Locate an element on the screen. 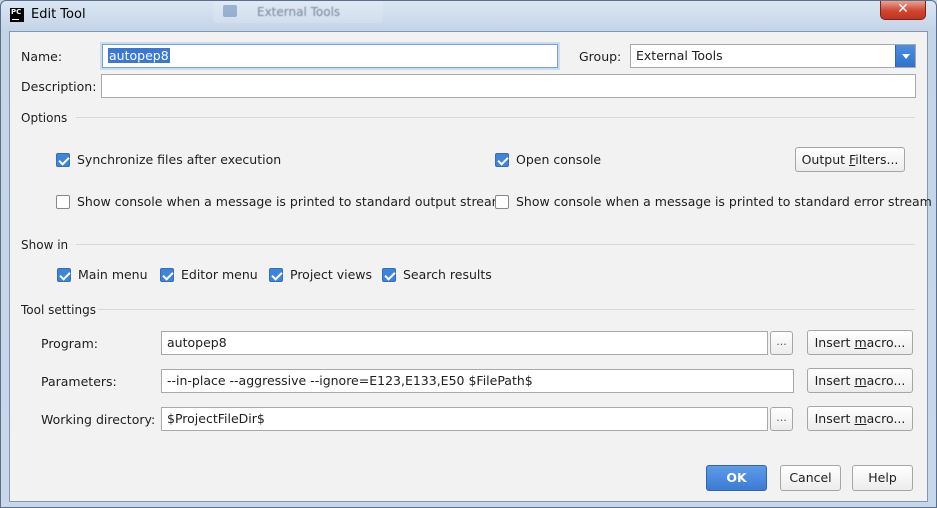 This screenshot has width=937, height=508. description-label: Description: is located at coordinates (59, 86).